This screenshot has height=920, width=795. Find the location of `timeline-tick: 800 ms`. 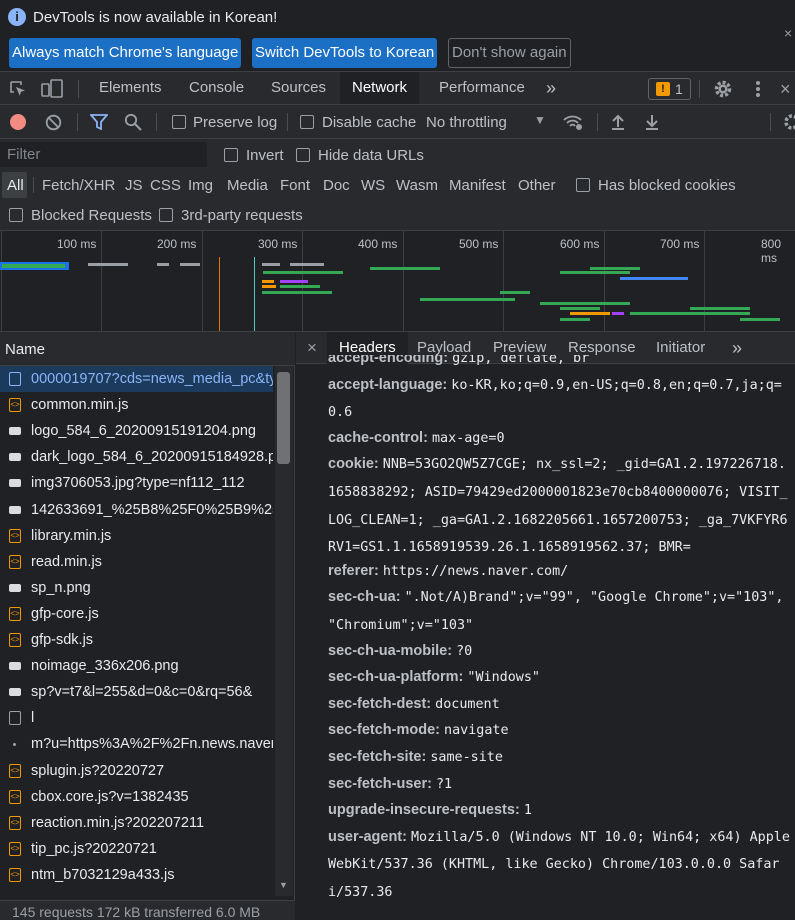

timeline-tick: 800 ms is located at coordinates (771, 251).